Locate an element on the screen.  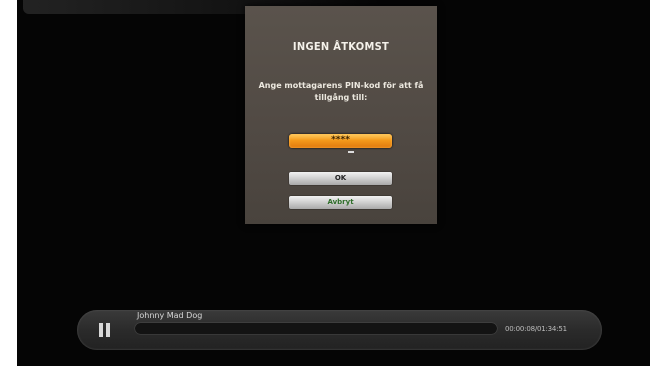
pause-icon is located at coordinates (105, 330).